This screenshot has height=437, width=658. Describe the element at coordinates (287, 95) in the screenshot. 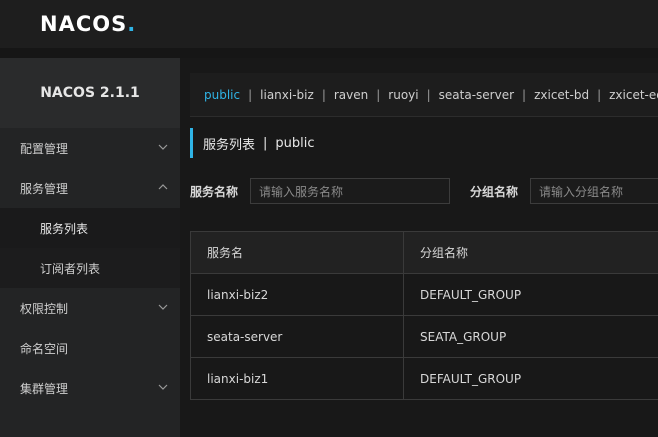

I see `namespace-lianxi-biz: lianxi-biz` at that location.